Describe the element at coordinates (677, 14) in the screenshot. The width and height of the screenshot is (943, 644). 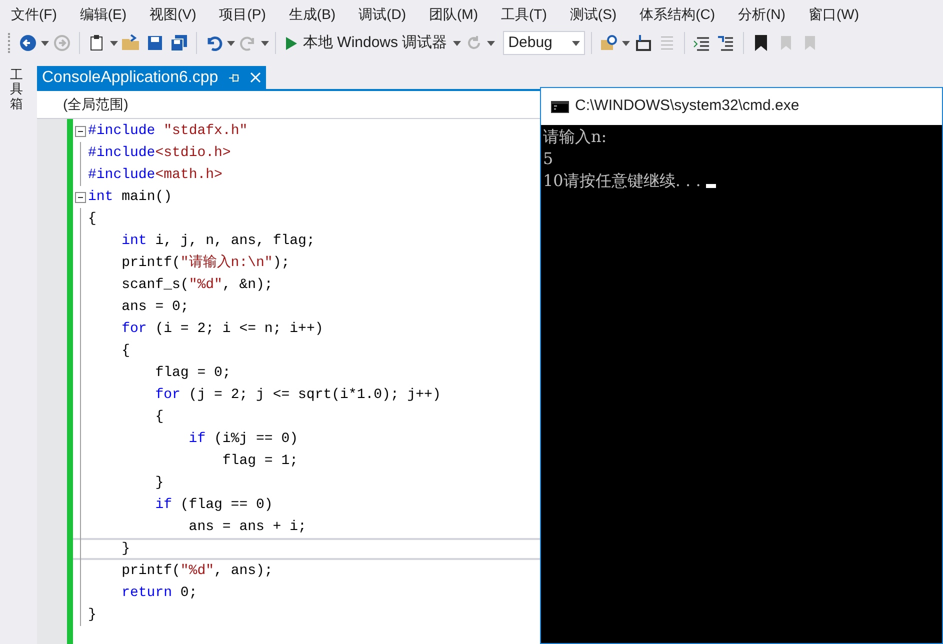
I see `menu-item: 体系结构(C)` at that location.